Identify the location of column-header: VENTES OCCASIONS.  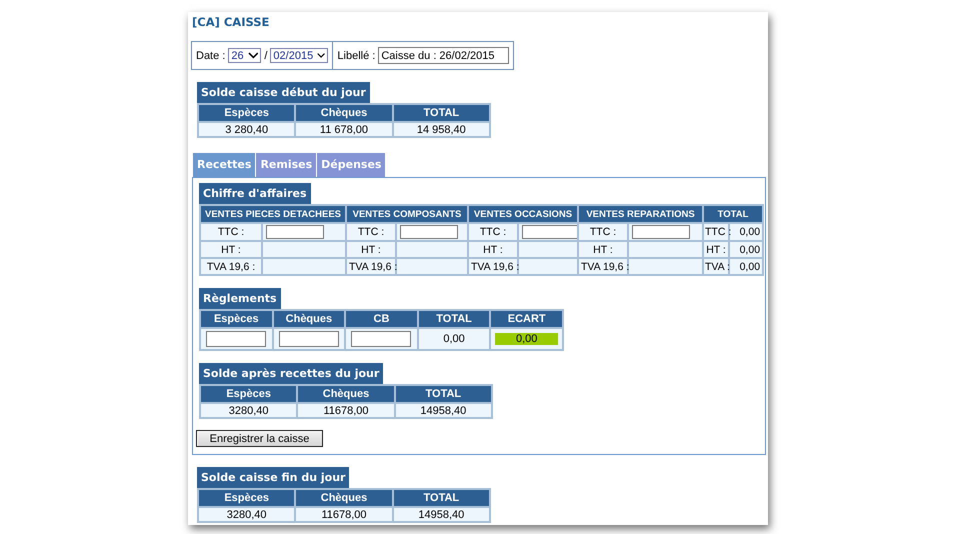
(523, 214).